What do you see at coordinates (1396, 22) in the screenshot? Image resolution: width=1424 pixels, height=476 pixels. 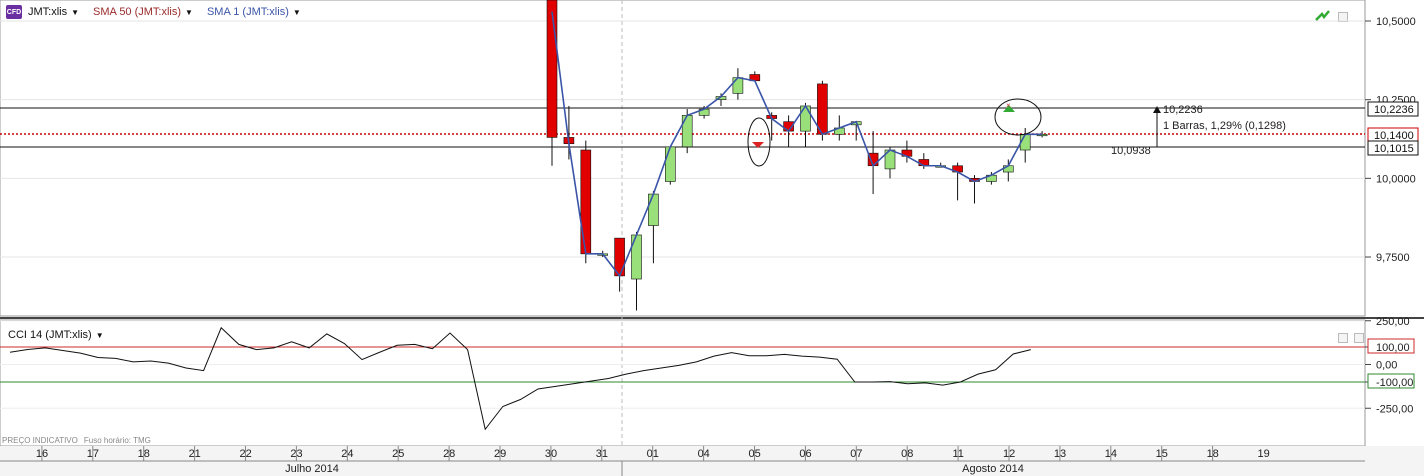 I see `y-tick-label: 10,5000` at bounding box center [1396, 22].